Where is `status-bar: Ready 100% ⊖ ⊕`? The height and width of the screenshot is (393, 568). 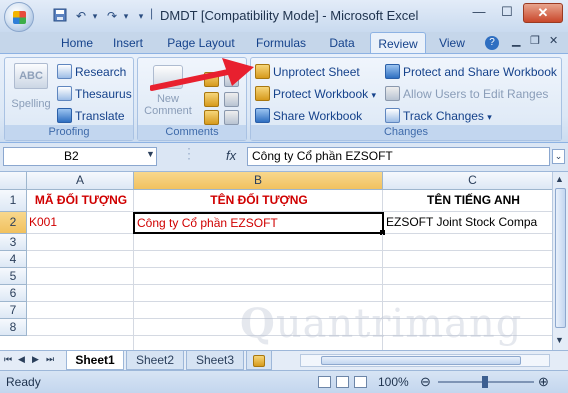 status-bar: Ready 100% ⊖ ⊕ is located at coordinates (284, 381).